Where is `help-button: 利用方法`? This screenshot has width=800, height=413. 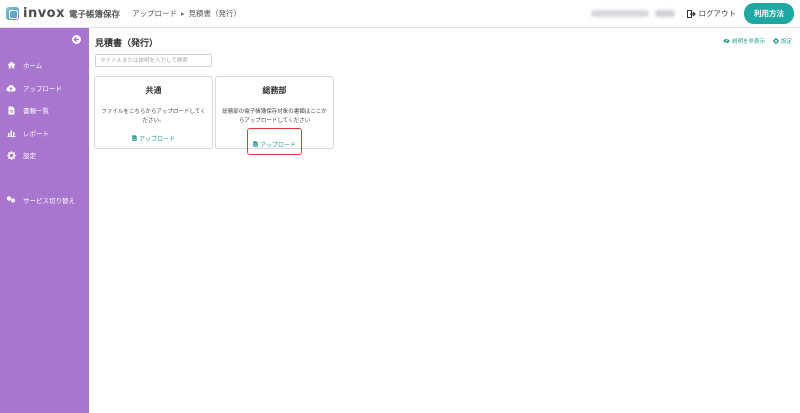
help-button: 利用方法 is located at coordinates (769, 13).